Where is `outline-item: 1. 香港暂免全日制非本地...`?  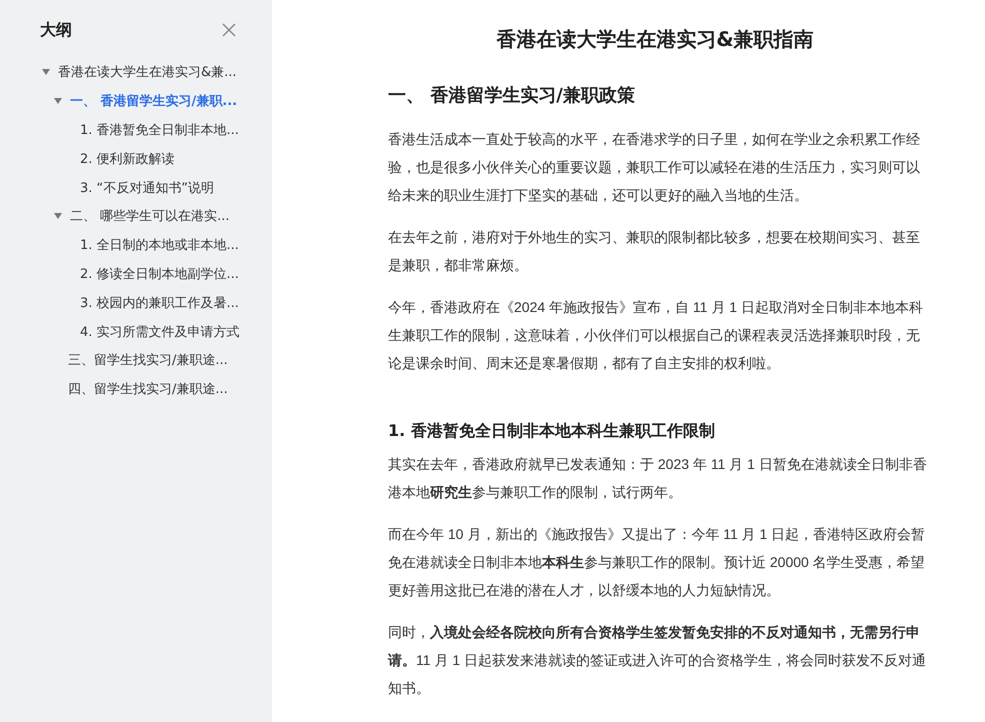 outline-item: 1. 香港暂免全日制非本地... is located at coordinates (159, 129).